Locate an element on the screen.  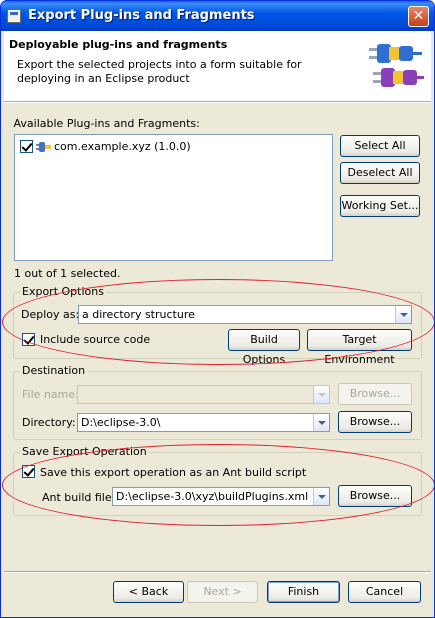
include-source-label: Include source code is located at coordinates (95, 339).